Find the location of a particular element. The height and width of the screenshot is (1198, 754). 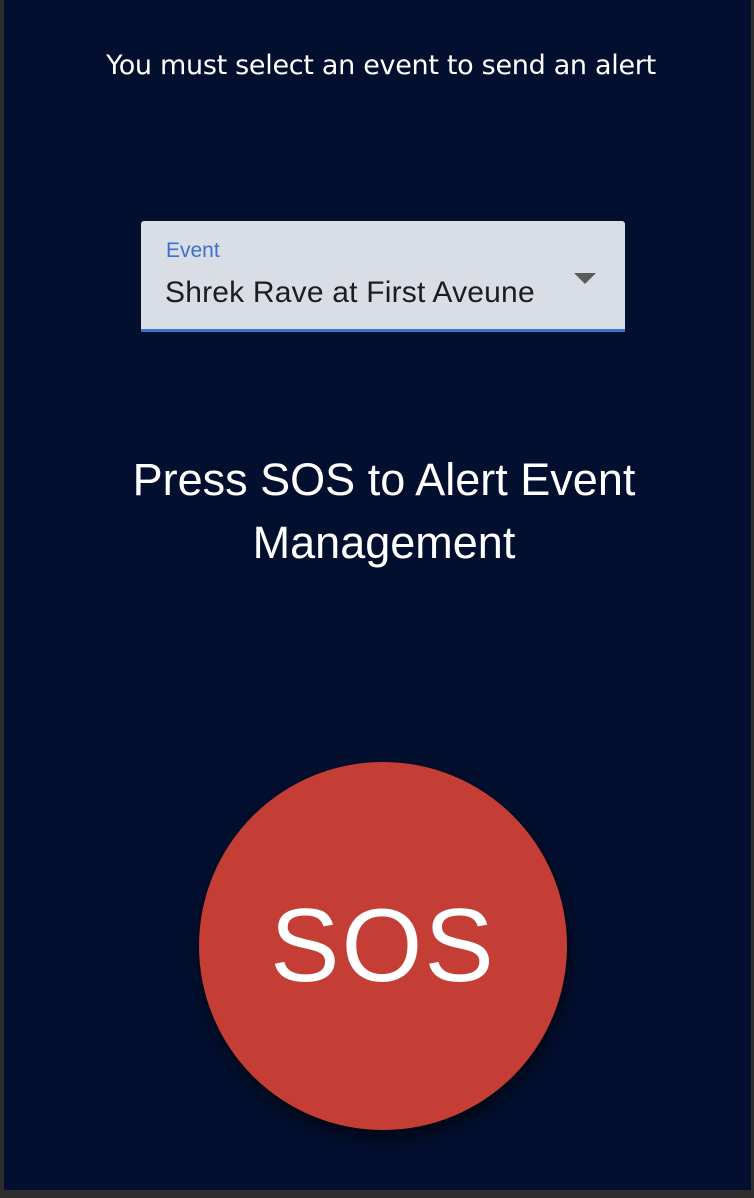

event-select: Event Shrek Rave at First Aveune is located at coordinates (383, 276).